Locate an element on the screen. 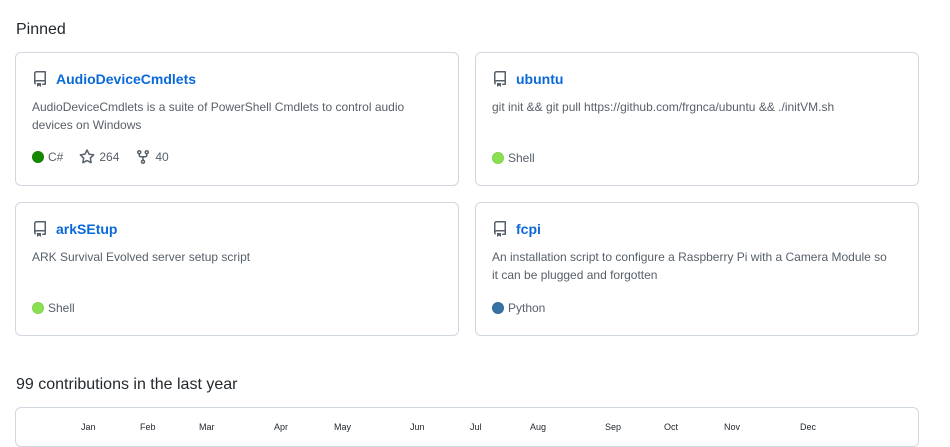 This screenshot has height=447, width=950. repo-link-fcpi: fcpi is located at coordinates (528, 229).